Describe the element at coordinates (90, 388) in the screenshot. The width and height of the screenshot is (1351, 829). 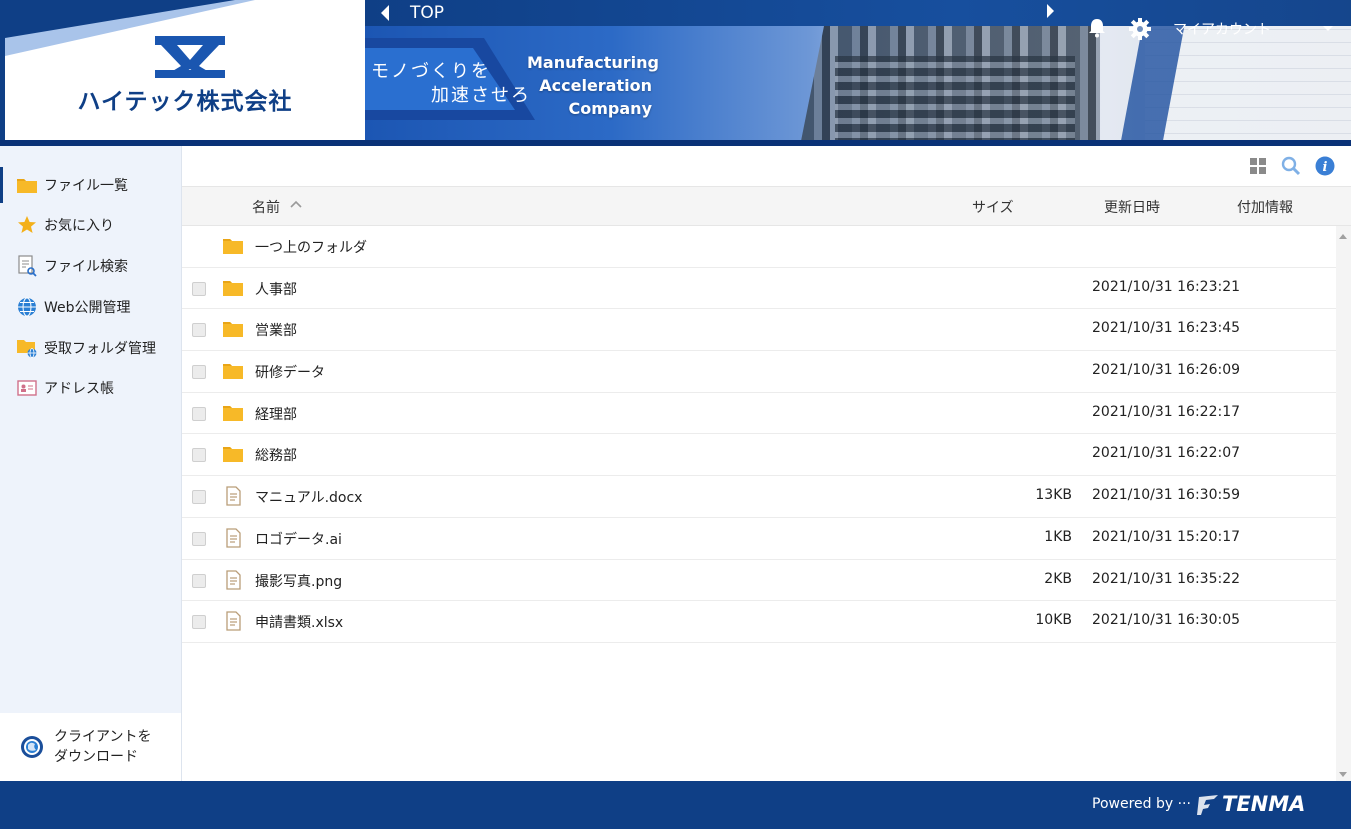
I see `sidebar-item-address-book: アドレス帳` at that location.